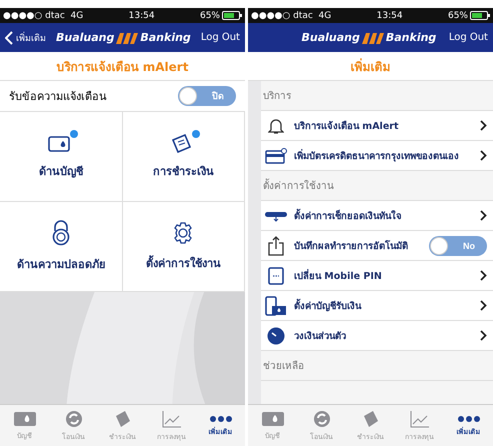 The height and width of the screenshot is (446, 493). I want to click on pull-down-icon, so click(276, 216).